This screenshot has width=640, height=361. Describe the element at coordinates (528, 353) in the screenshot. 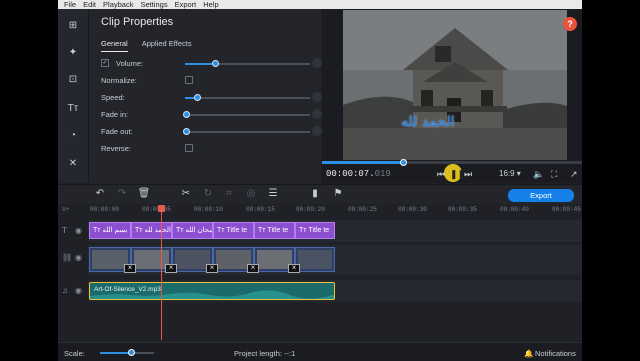

I see `notifications-bell-icon: 🔔` at that location.